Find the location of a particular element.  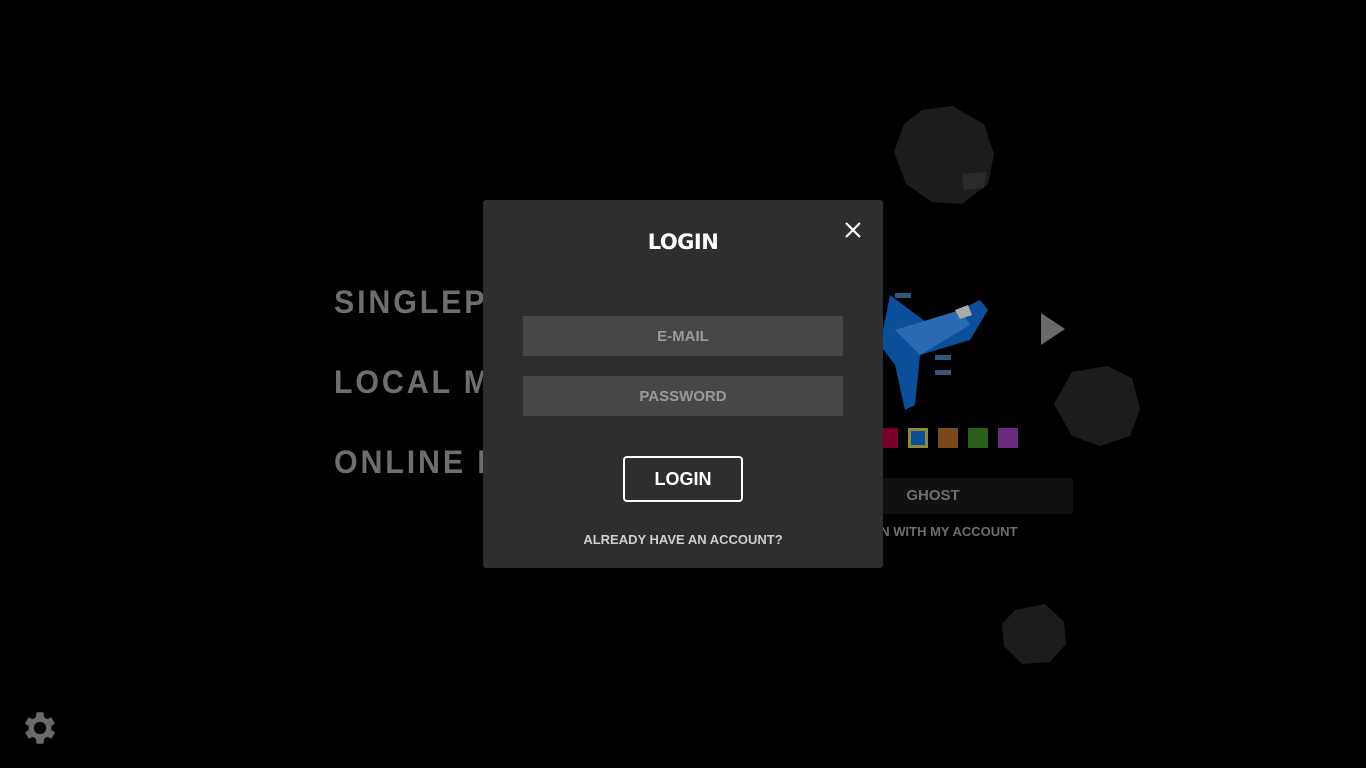

modal-title: LOGIN is located at coordinates (683, 242).